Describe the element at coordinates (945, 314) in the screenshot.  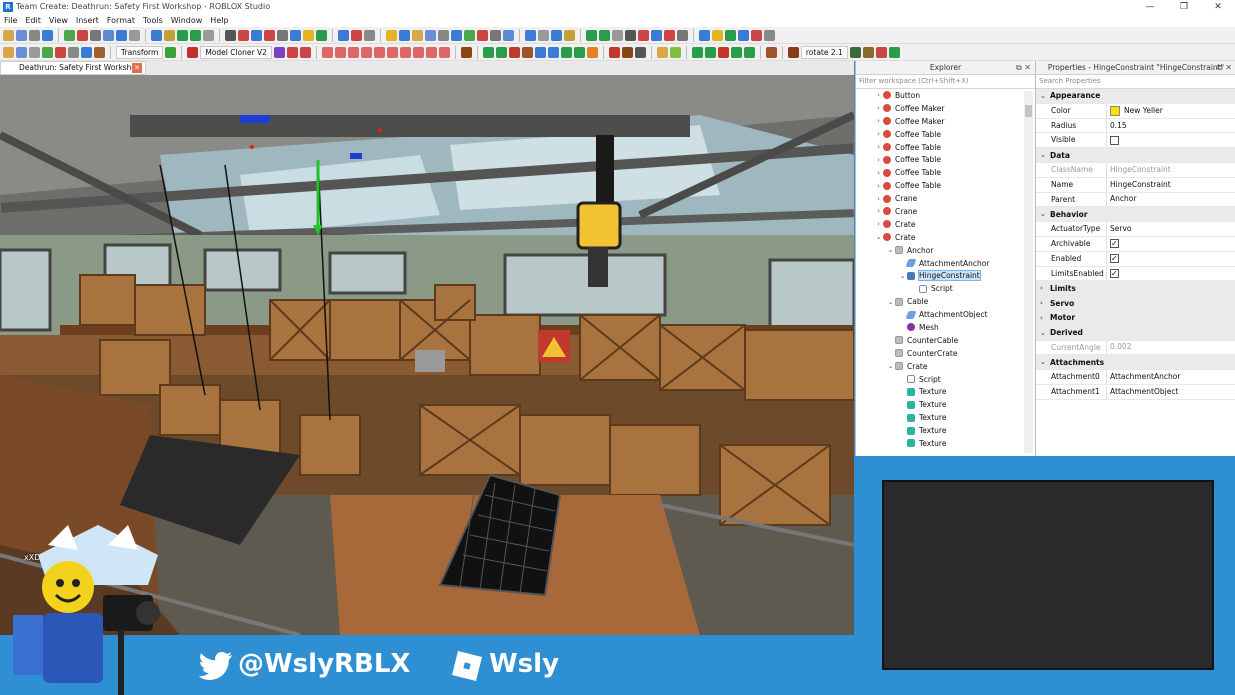
I see `explorer-item: AttachmentObject` at that location.